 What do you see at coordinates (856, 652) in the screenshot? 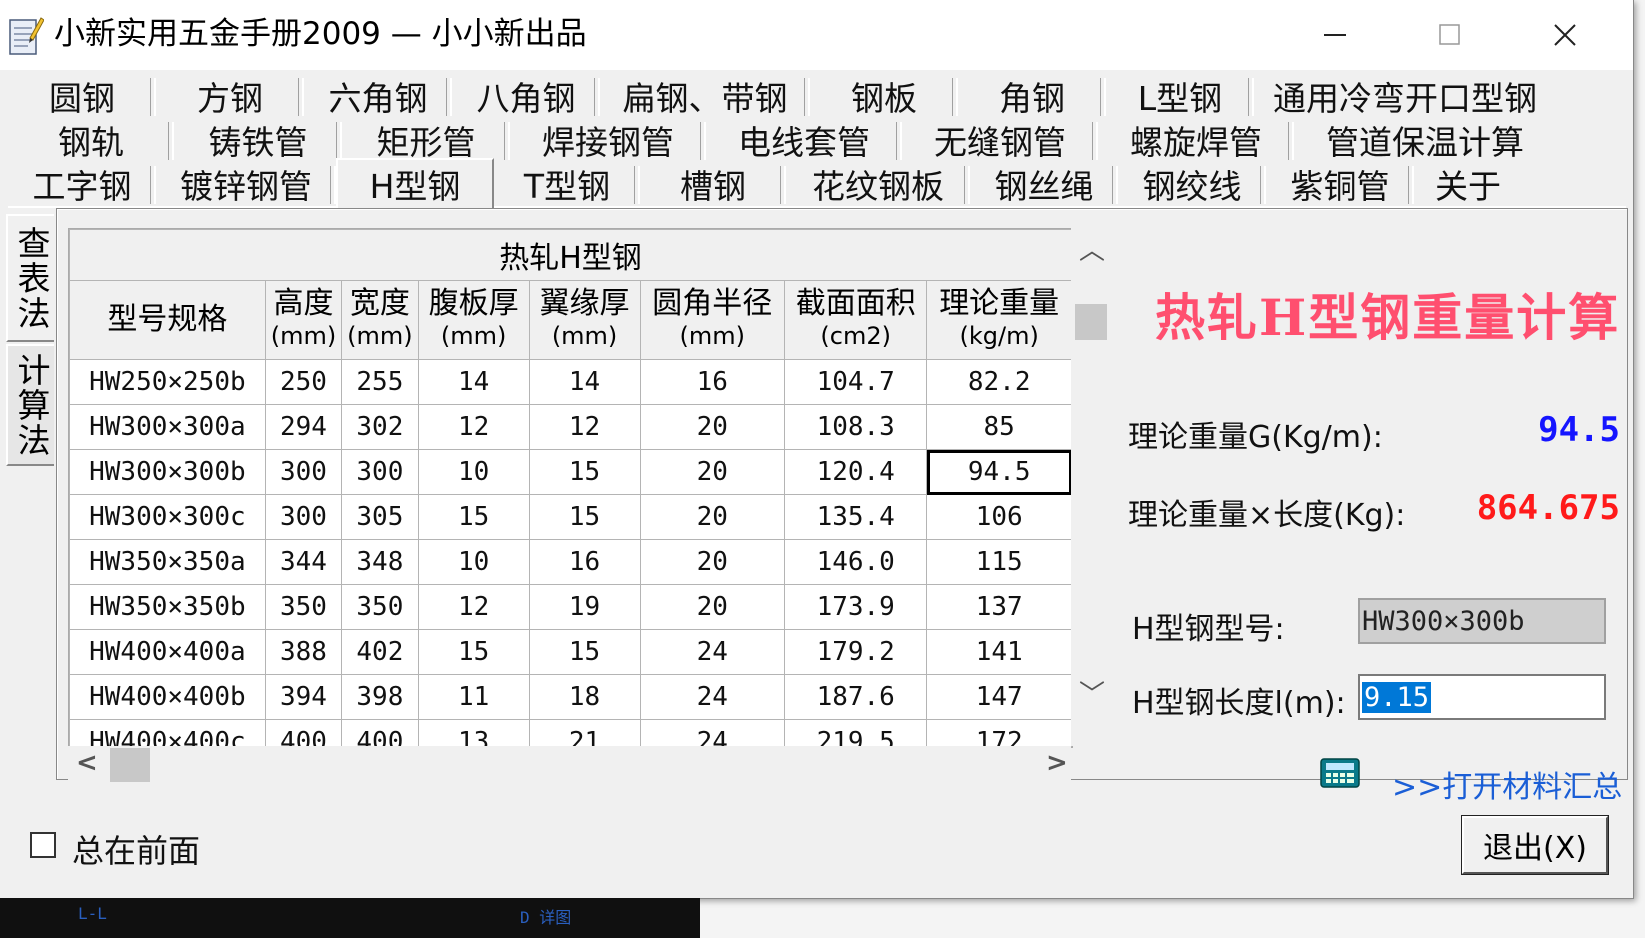
I see `table-cell: 179.2` at bounding box center [856, 652].